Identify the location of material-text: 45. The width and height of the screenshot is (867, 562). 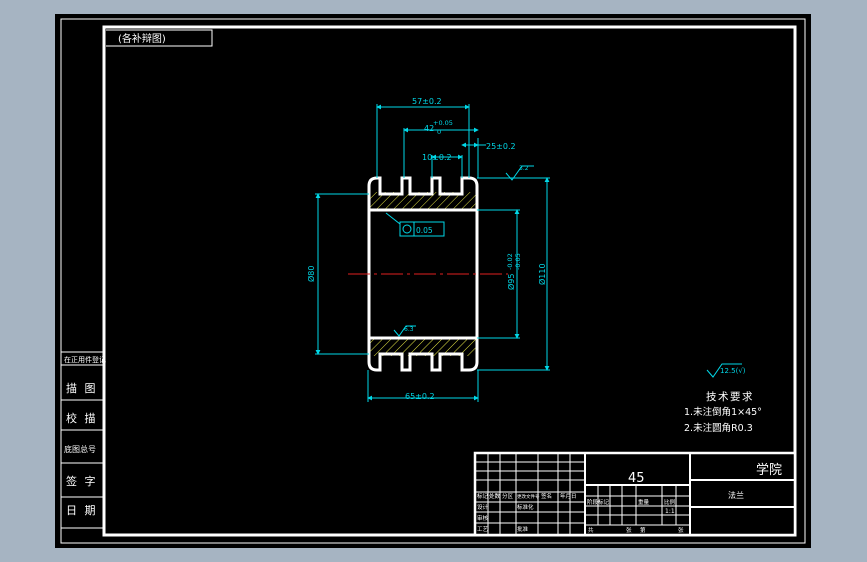
(636, 478).